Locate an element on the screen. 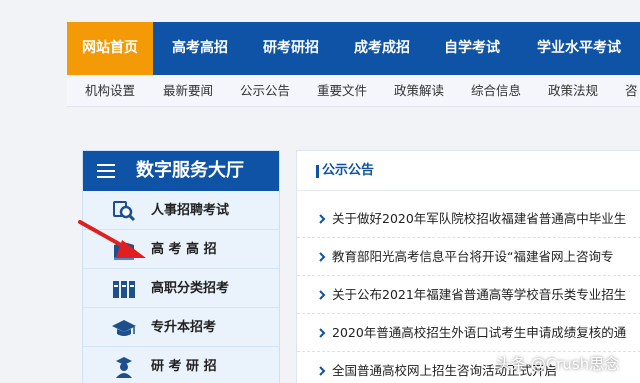 The width and height of the screenshot is (640, 383). notice-link: 2020年普通高校招生外语口试考生申请成绩复核的通 is located at coordinates (479, 332).